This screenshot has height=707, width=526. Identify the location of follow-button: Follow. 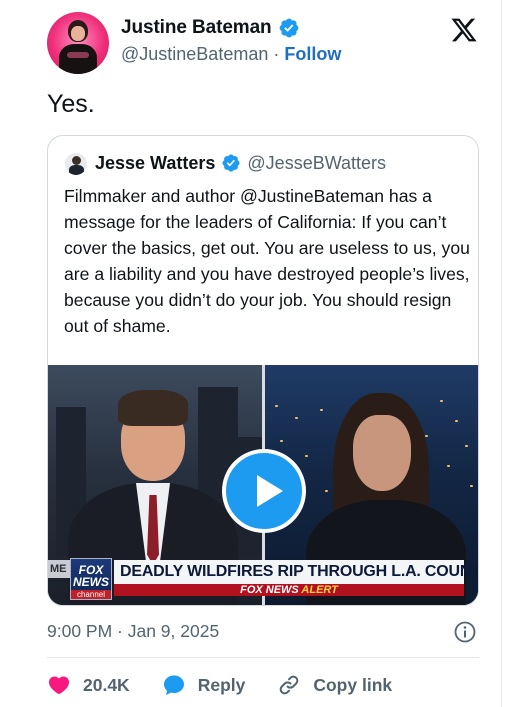
(312, 54).